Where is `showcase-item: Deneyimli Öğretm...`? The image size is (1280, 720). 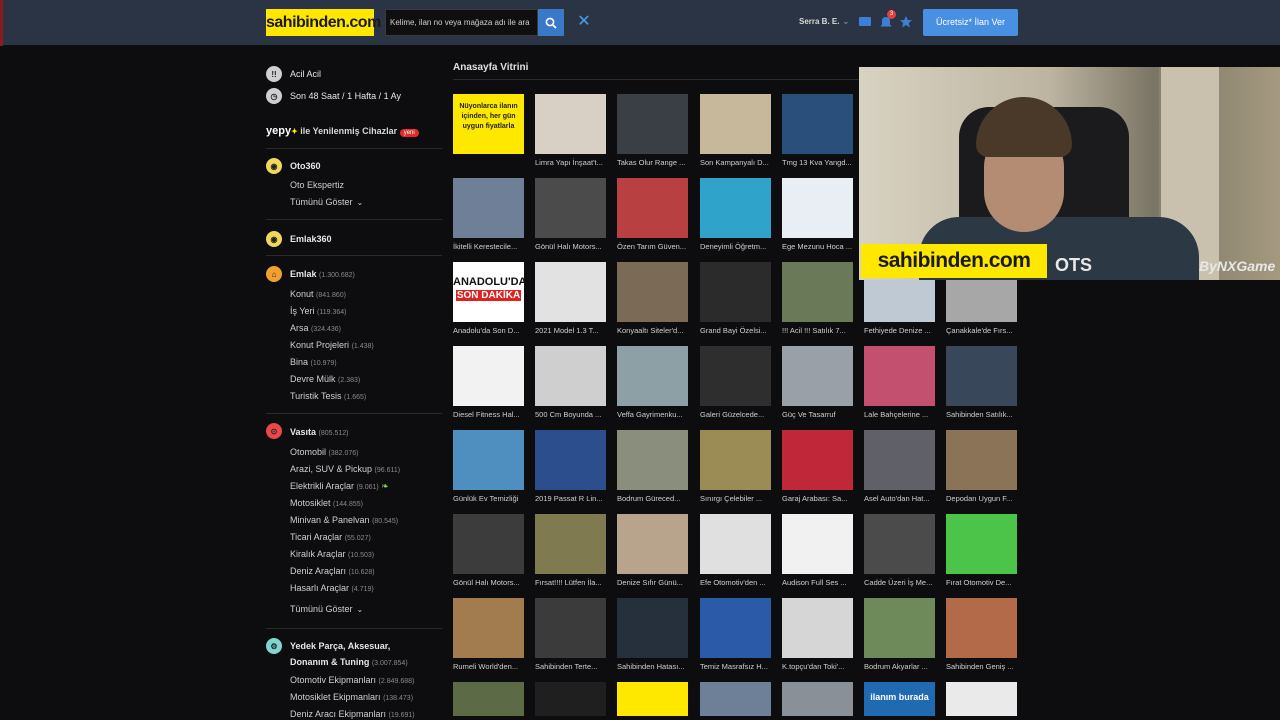 showcase-item: Deneyimli Öğretm... is located at coordinates (735, 214).